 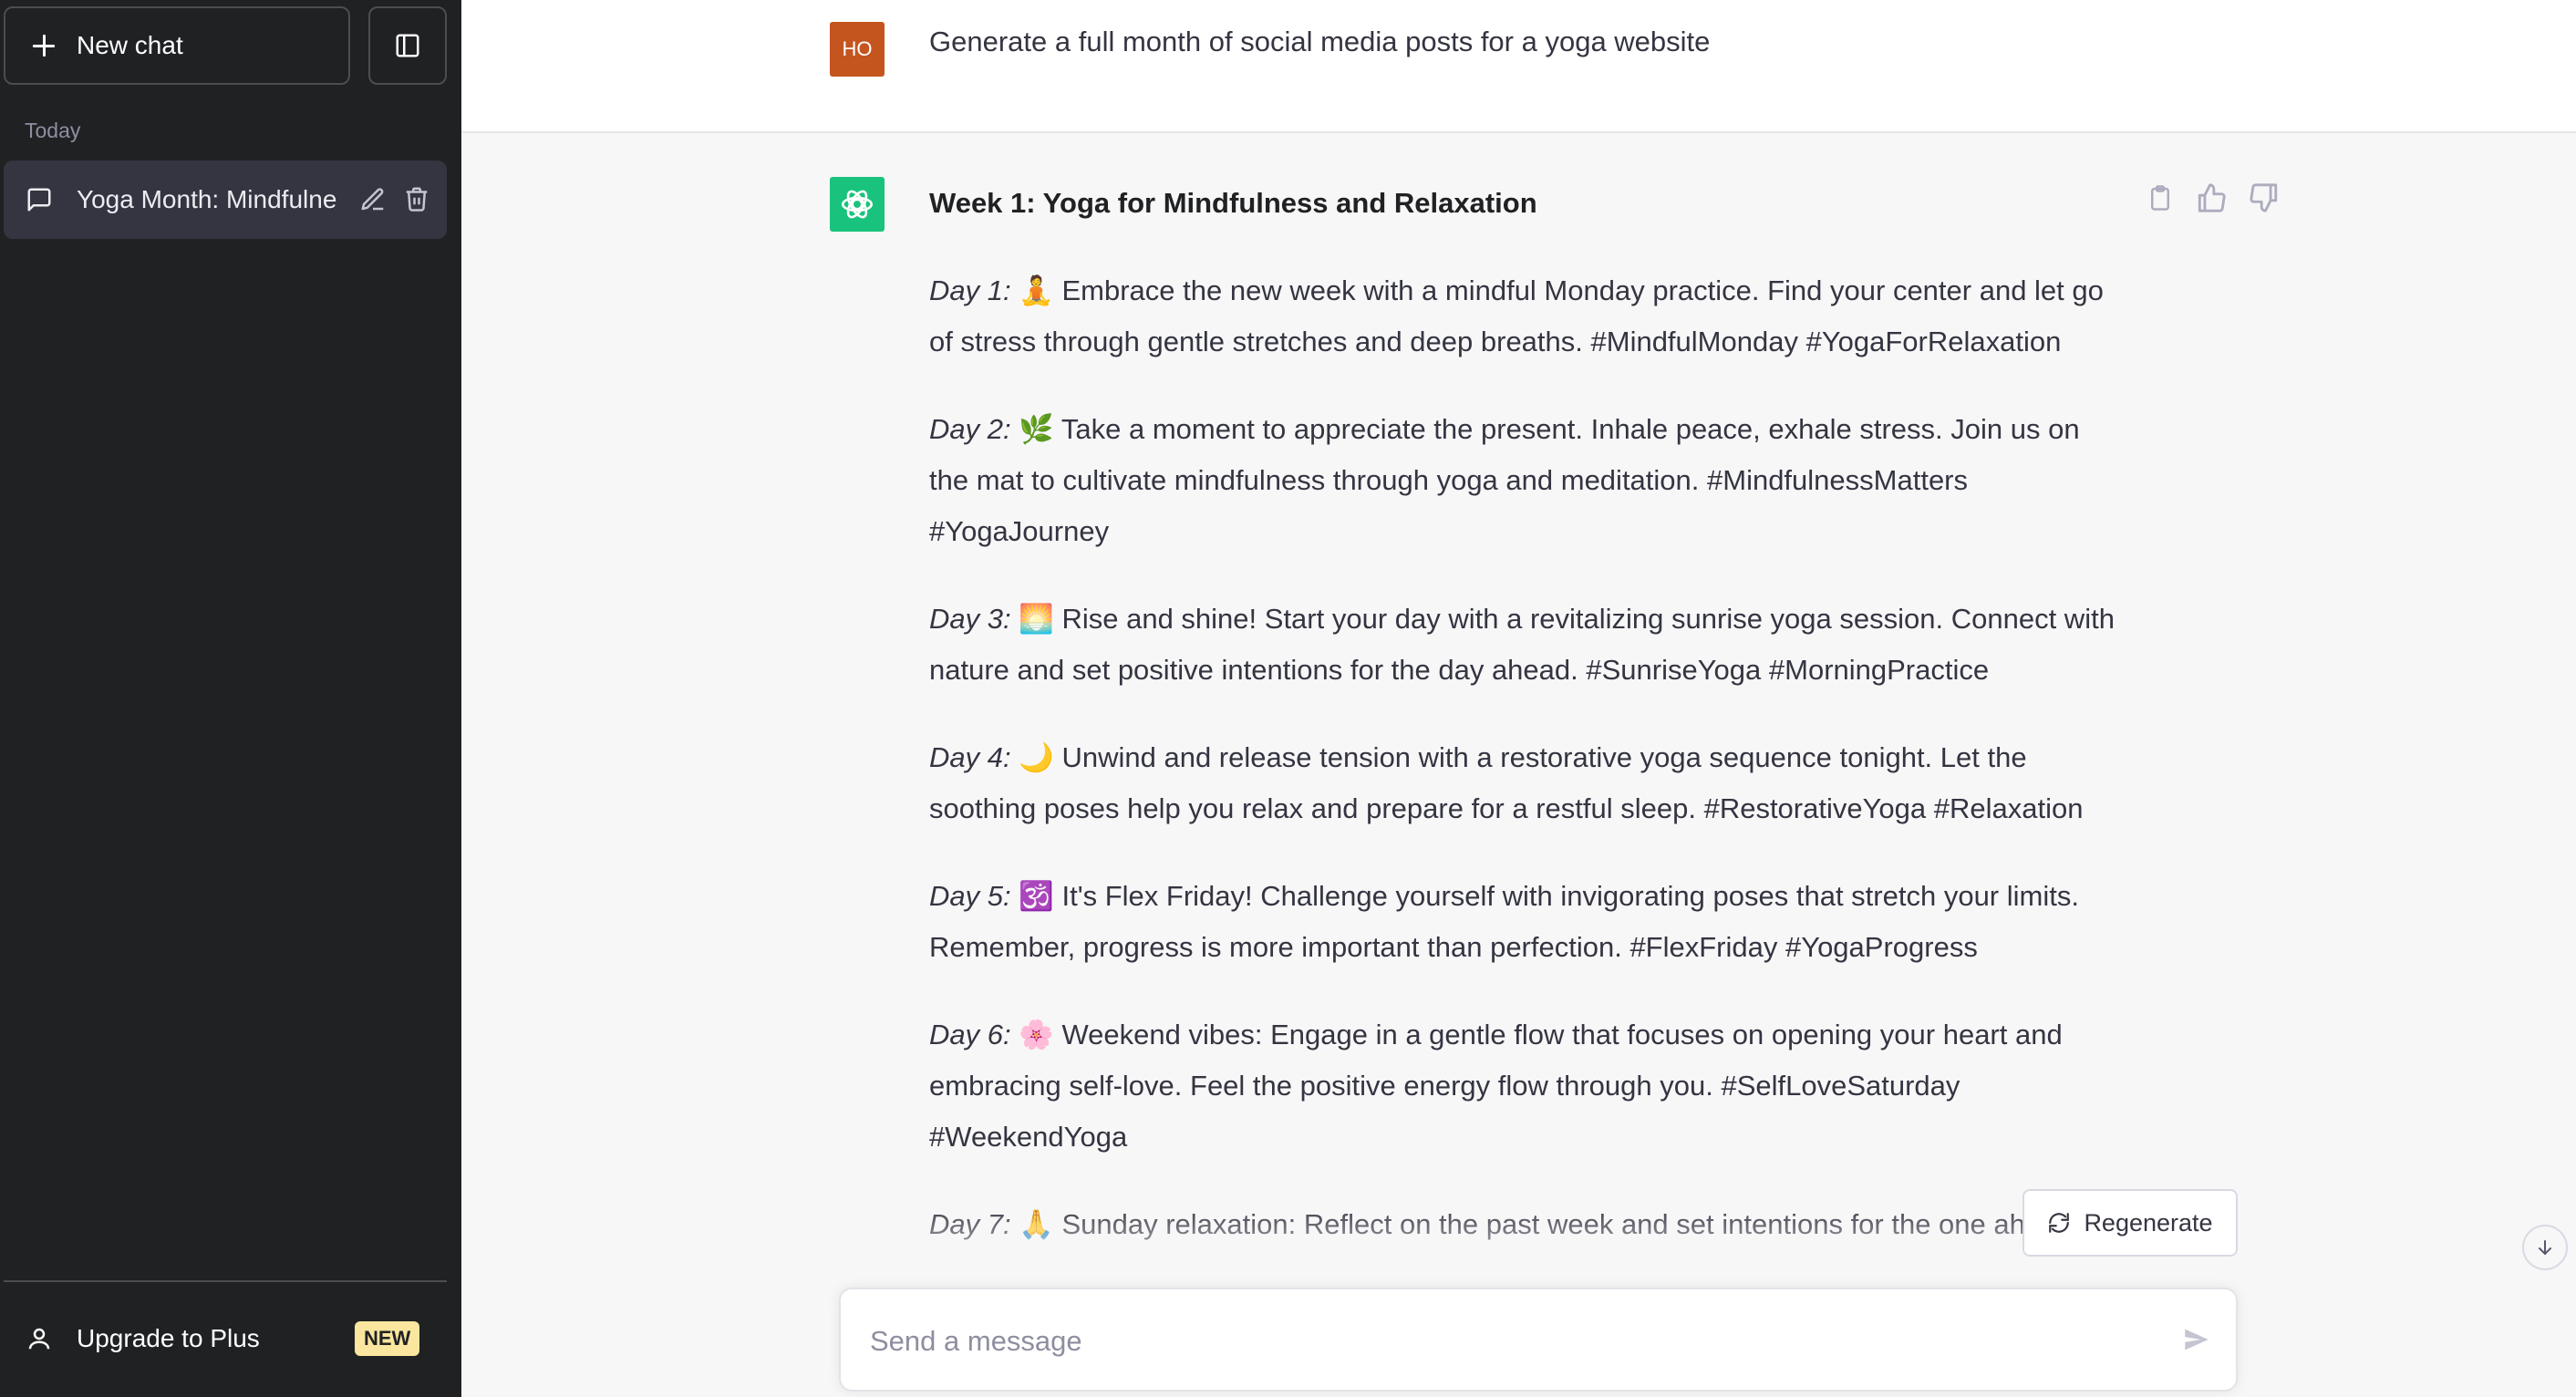 What do you see at coordinates (387, 1339) in the screenshot?
I see `new-badge: NEW` at bounding box center [387, 1339].